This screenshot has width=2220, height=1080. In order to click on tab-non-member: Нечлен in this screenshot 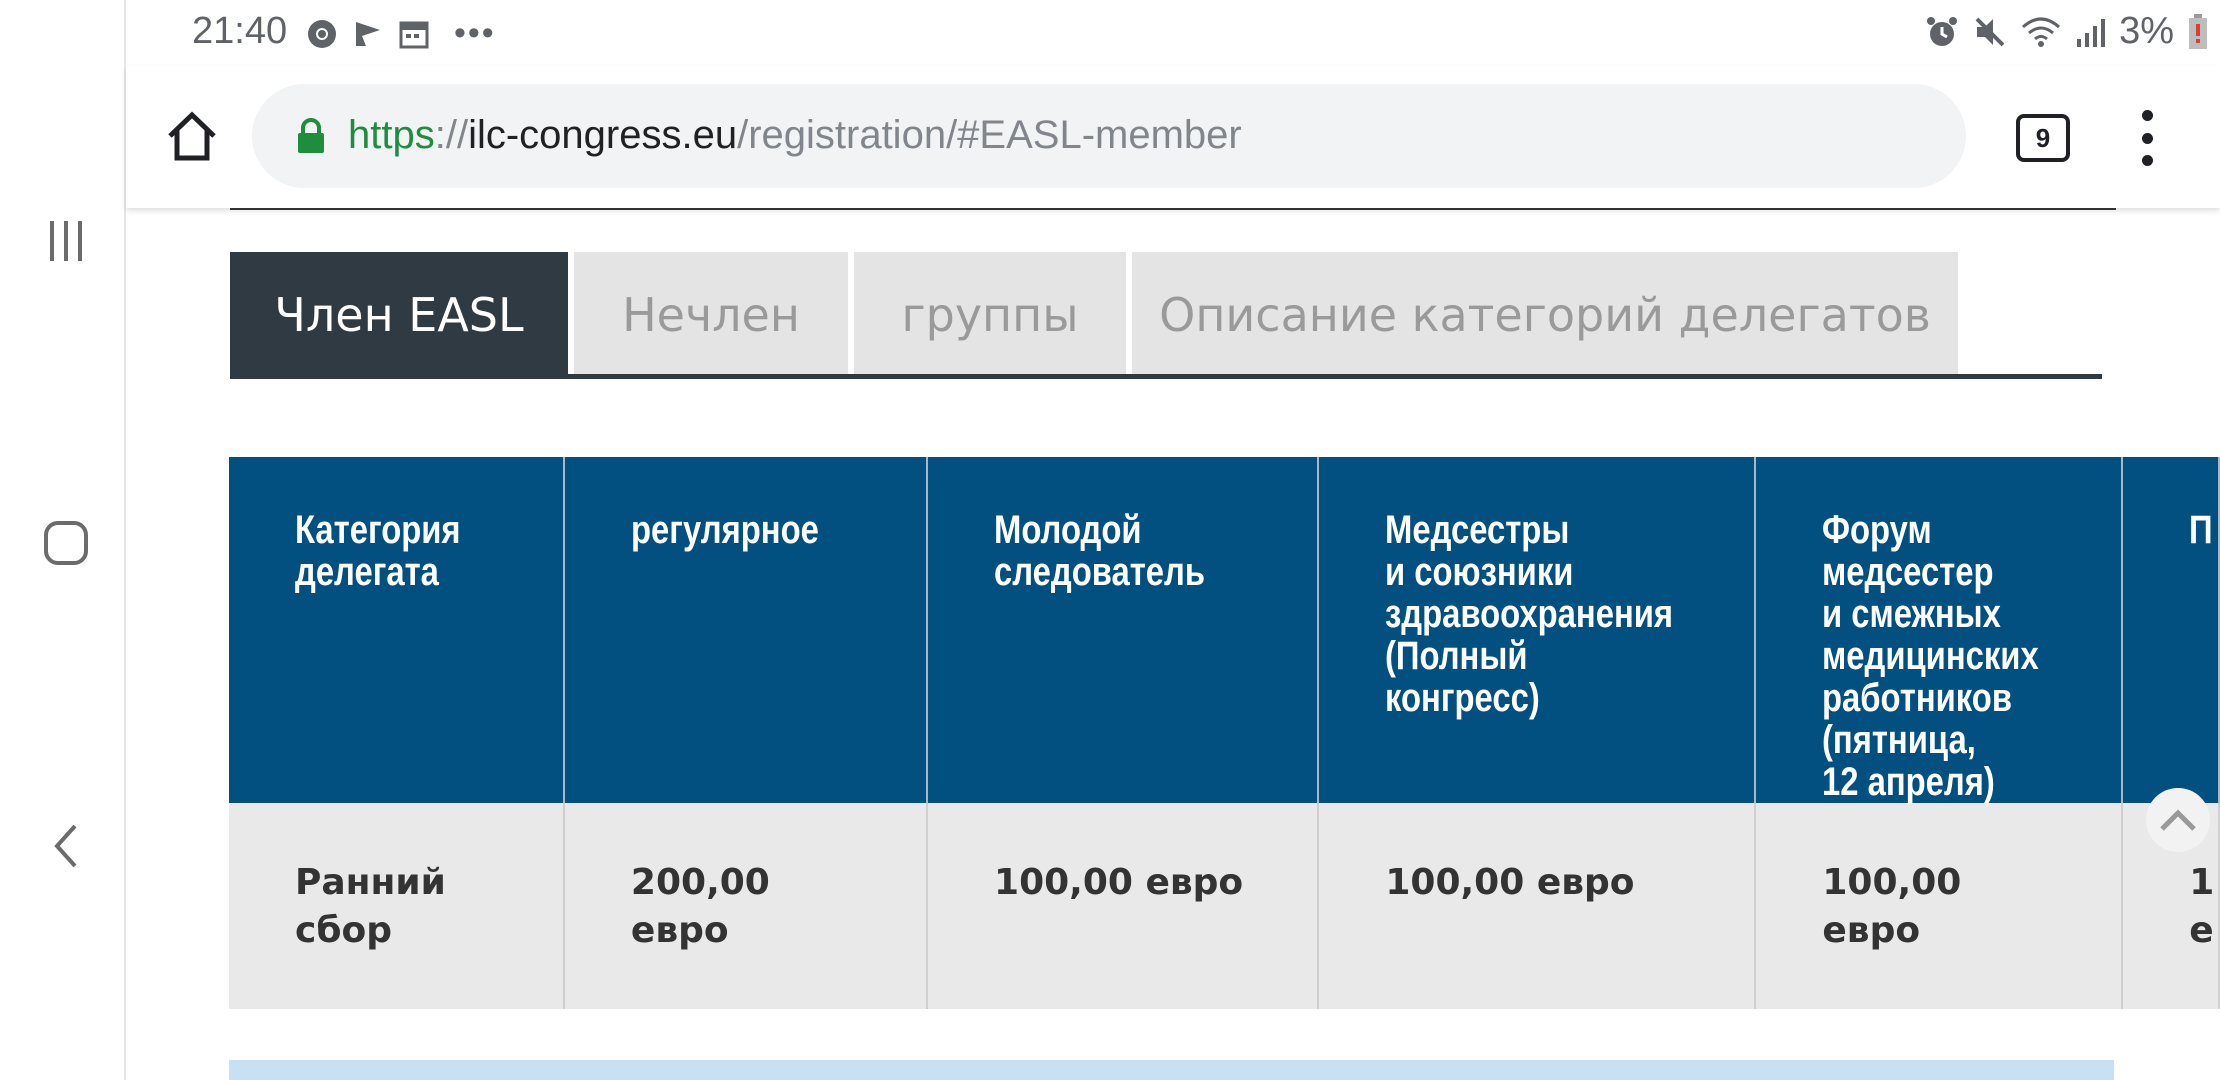, I will do `click(711, 315)`.